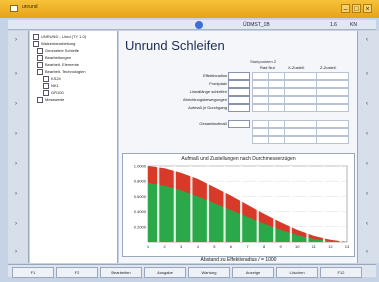 The width and height of the screenshot is (379, 282). Describe the element at coordinates (16, 224) in the screenshot. I see `softkey-left-7-icon: ›` at that location.